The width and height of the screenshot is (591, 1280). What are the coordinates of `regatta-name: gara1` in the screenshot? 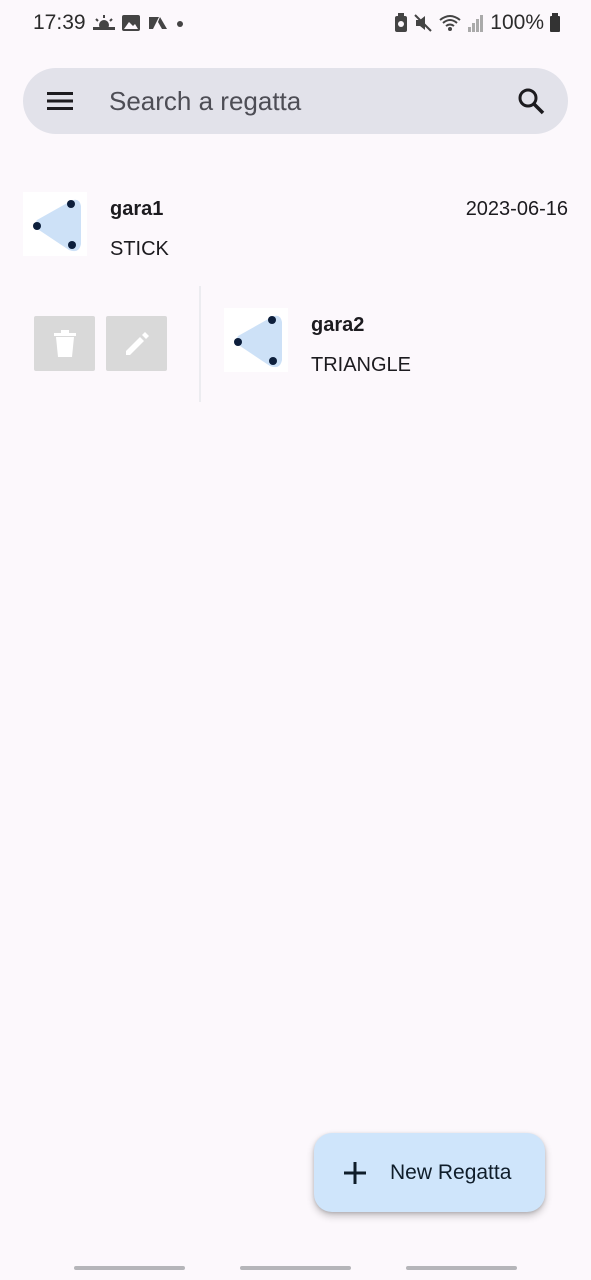 It's located at (137, 209).